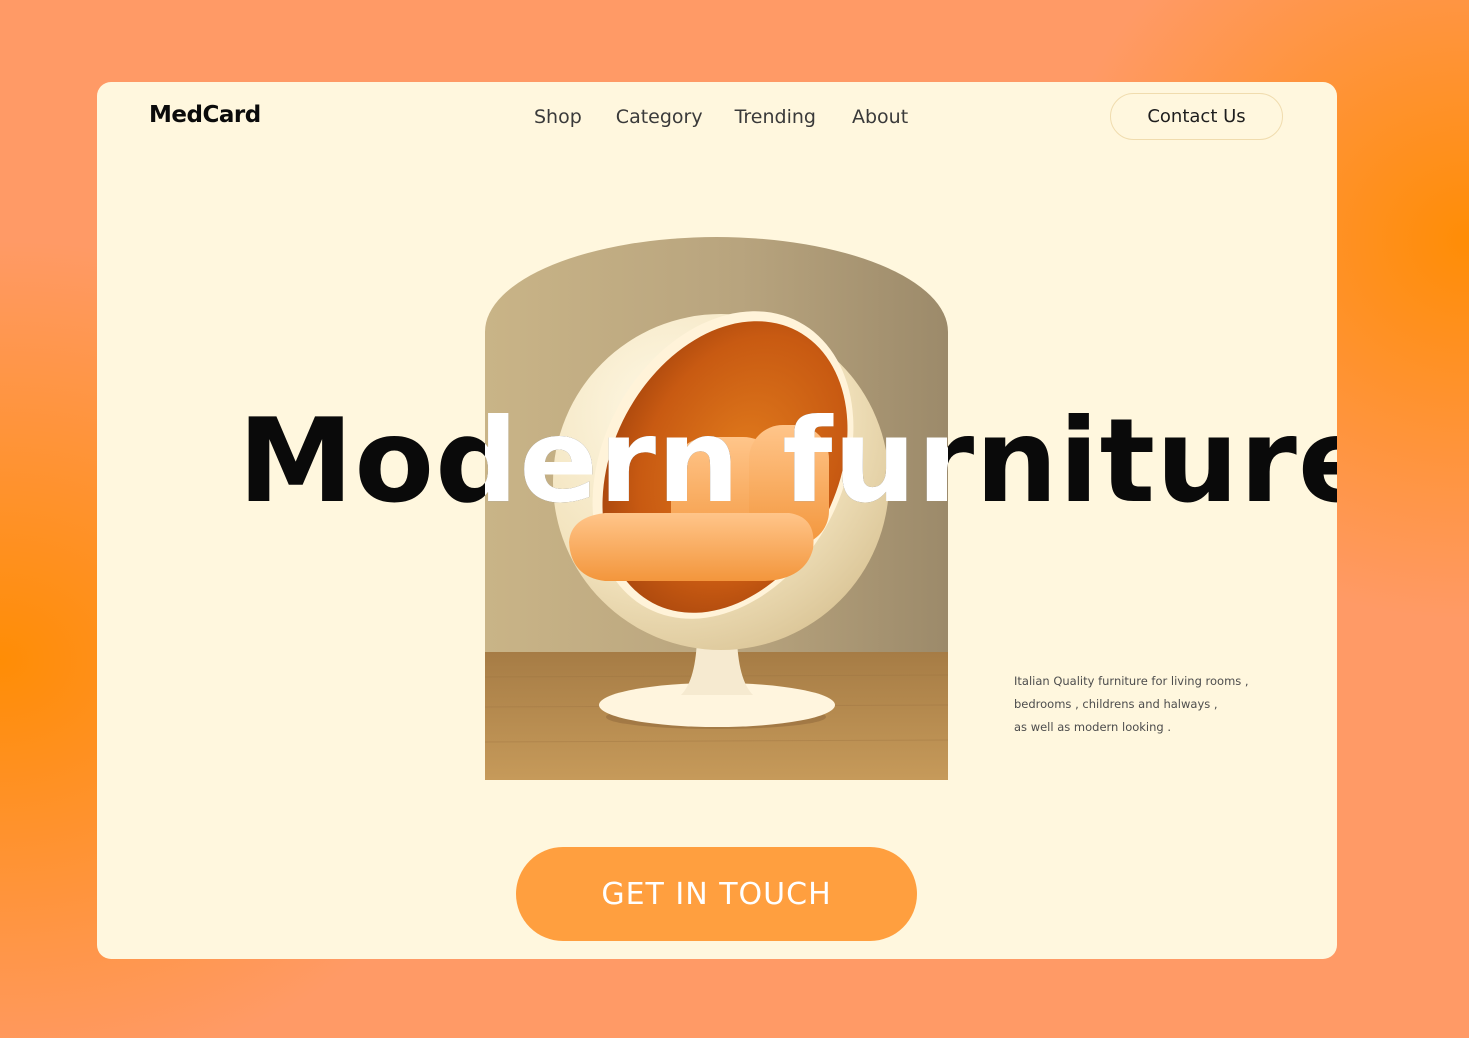 The height and width of the screenshot is (1038, 1469). Describe the element at coordinates (1196, 116) in the screenshot. I see `contact-us-button: Contact Us` at that location.